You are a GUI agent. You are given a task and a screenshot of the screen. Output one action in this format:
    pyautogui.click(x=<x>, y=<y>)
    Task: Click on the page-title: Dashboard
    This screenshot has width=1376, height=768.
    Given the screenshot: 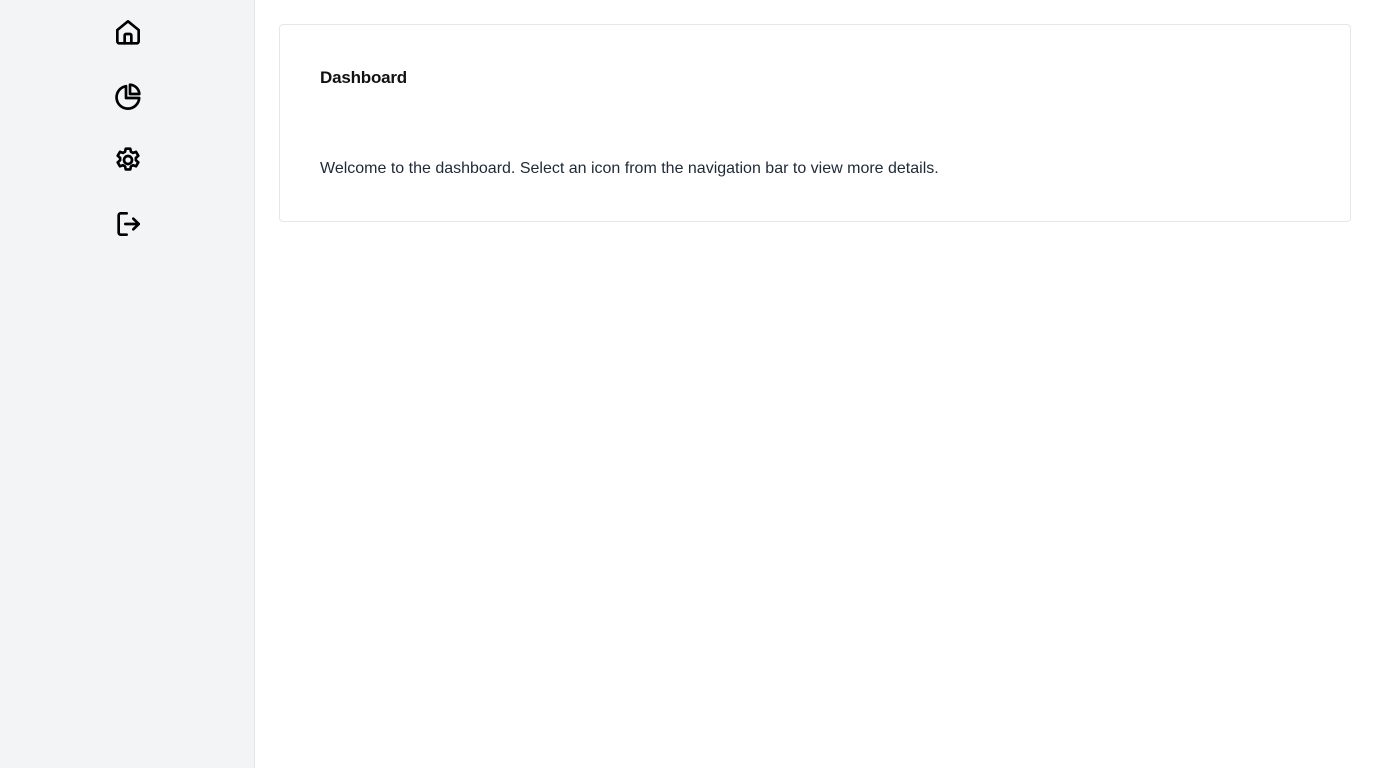 What is the action you would take?
    pyautogui.click(x=363, y=77)
    